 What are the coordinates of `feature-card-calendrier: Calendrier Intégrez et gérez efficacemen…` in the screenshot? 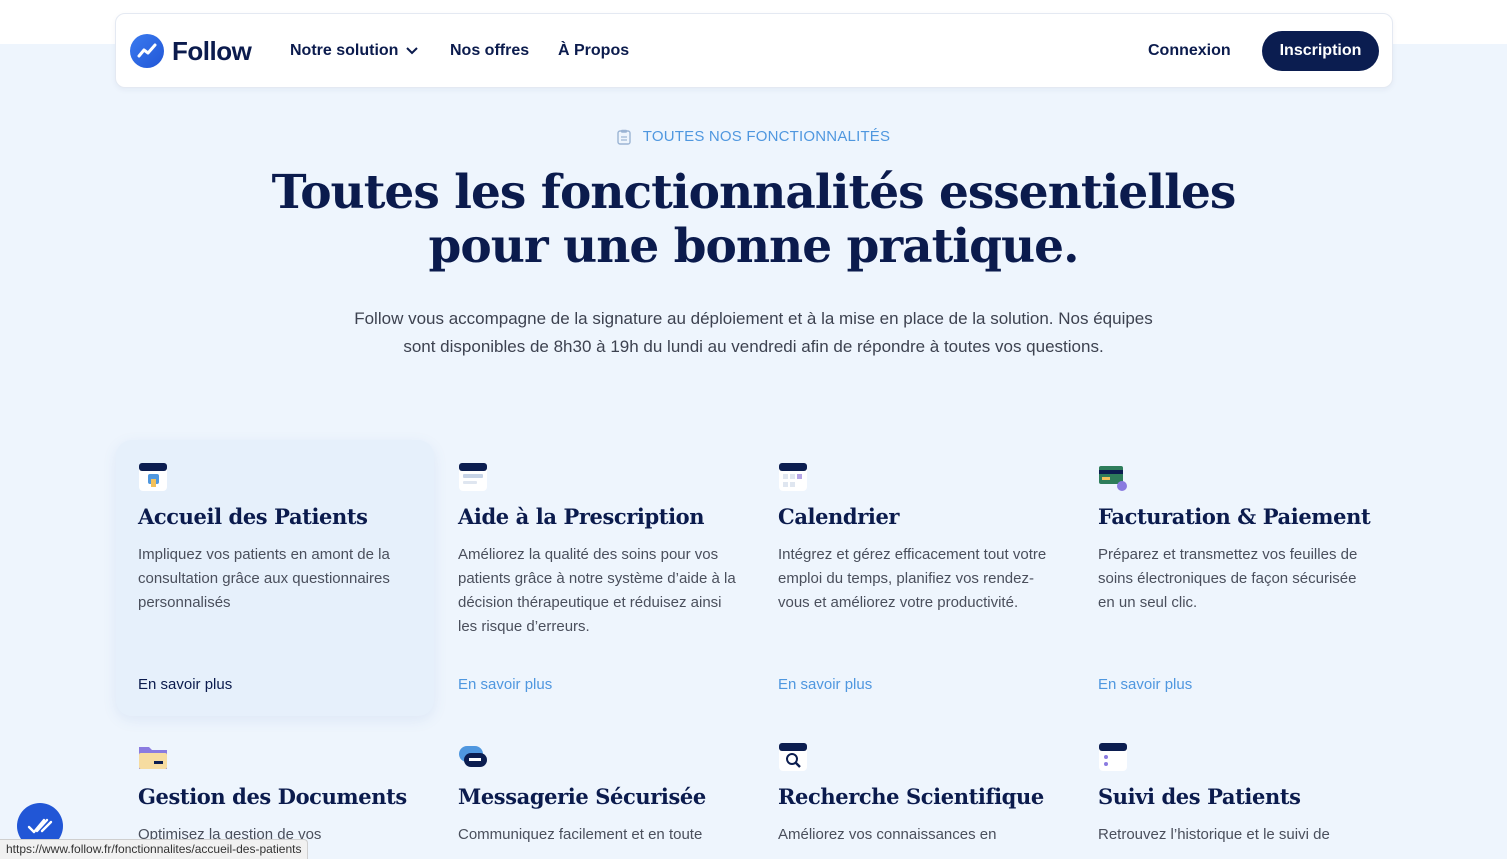 It's located at (915, 578).